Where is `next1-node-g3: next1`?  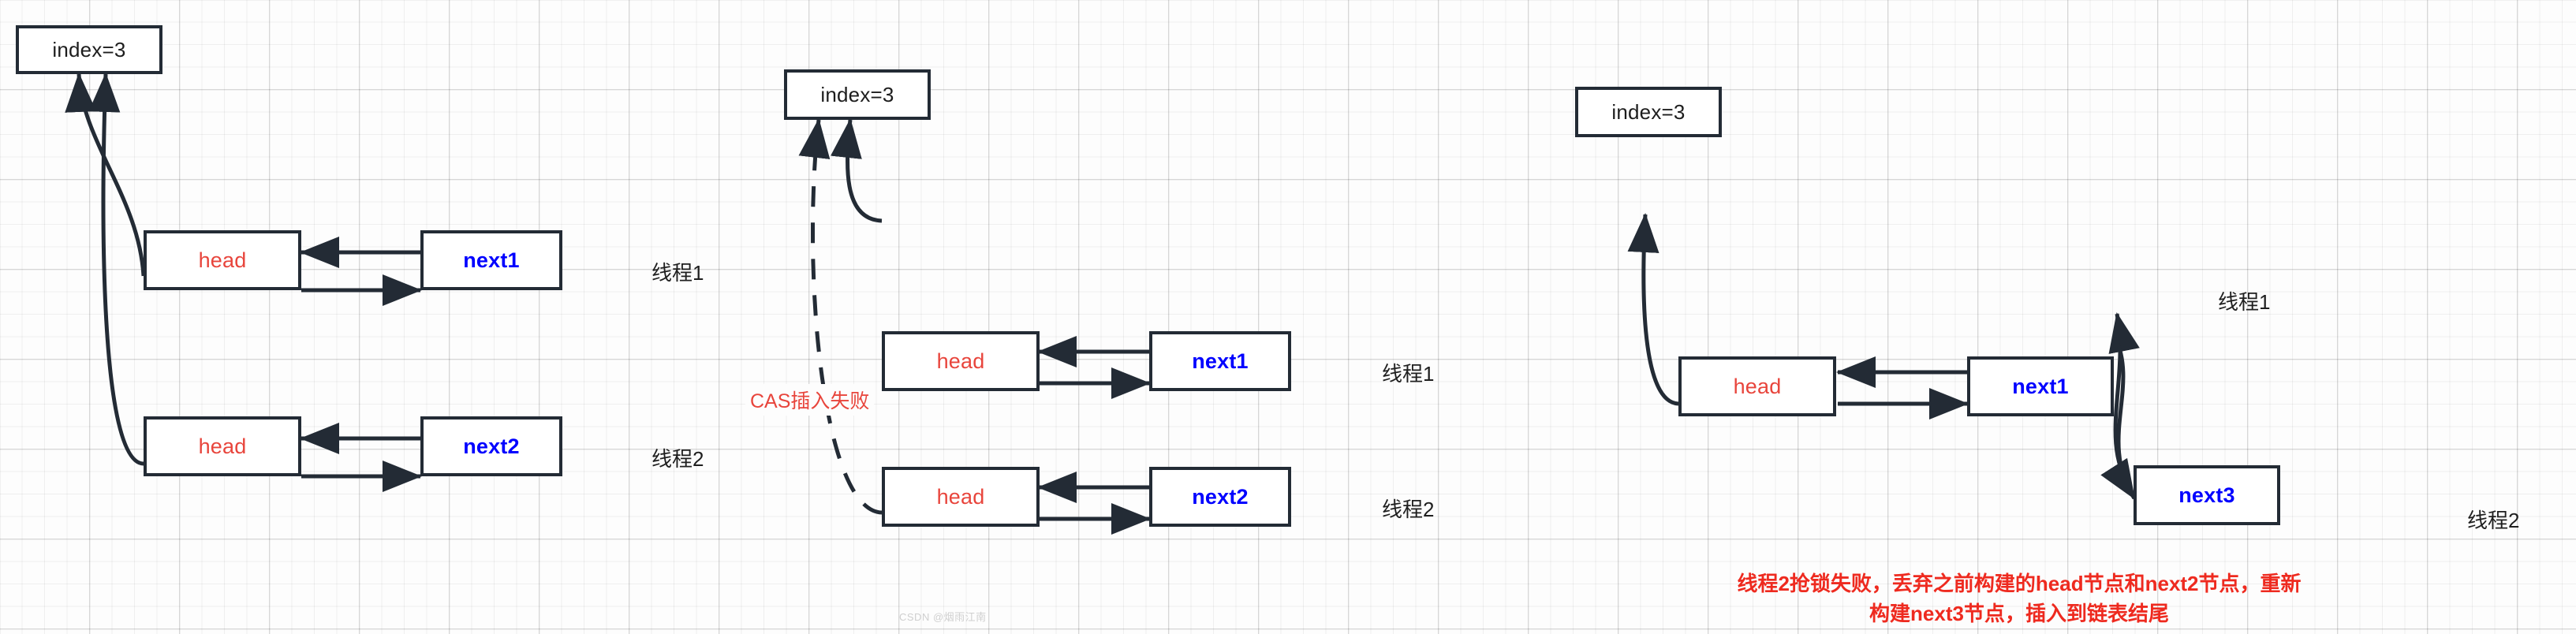 next1-node-g3: next1 is located at coordinates (2040, 386).